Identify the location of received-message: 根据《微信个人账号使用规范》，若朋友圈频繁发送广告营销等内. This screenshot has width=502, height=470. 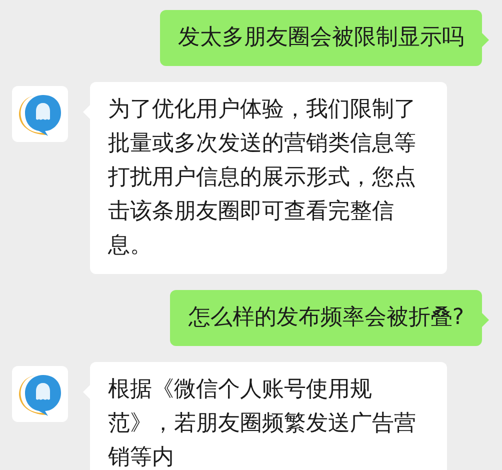
(262, 423).